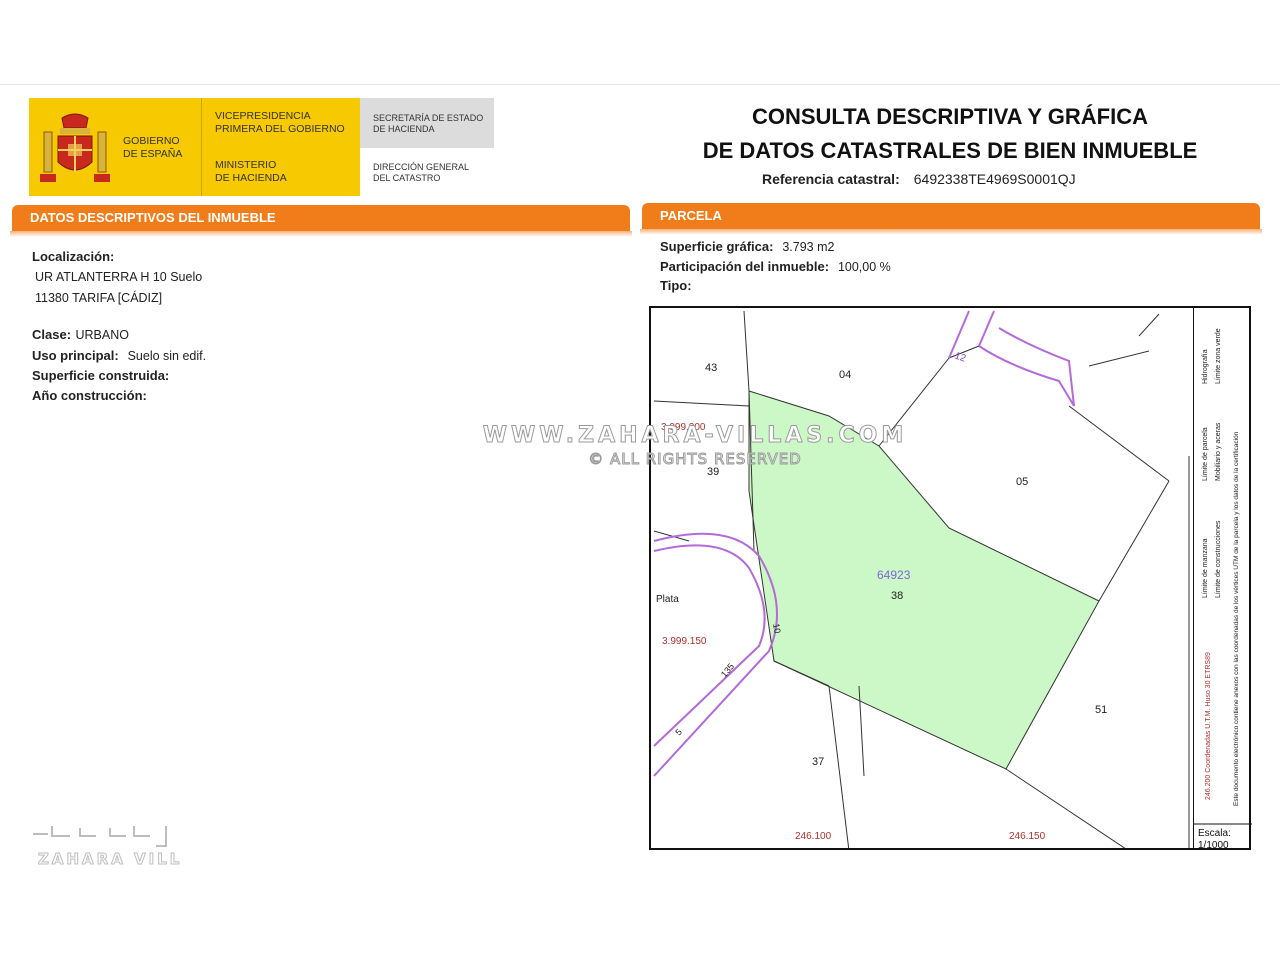 This screenshot has height=960, width=1280. Describe the element at coordinates (1101, 710) in the screenshot. I see `map-label-51: 51` at that location.